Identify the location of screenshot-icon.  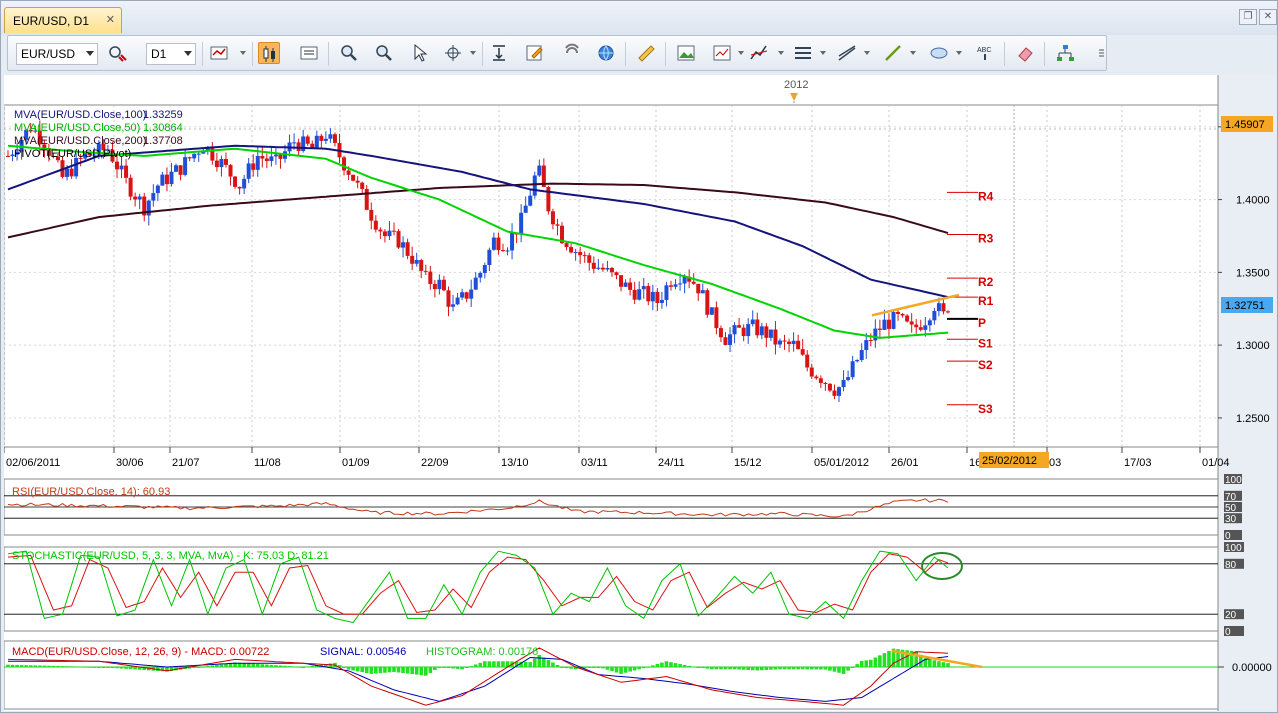
(686, 53).